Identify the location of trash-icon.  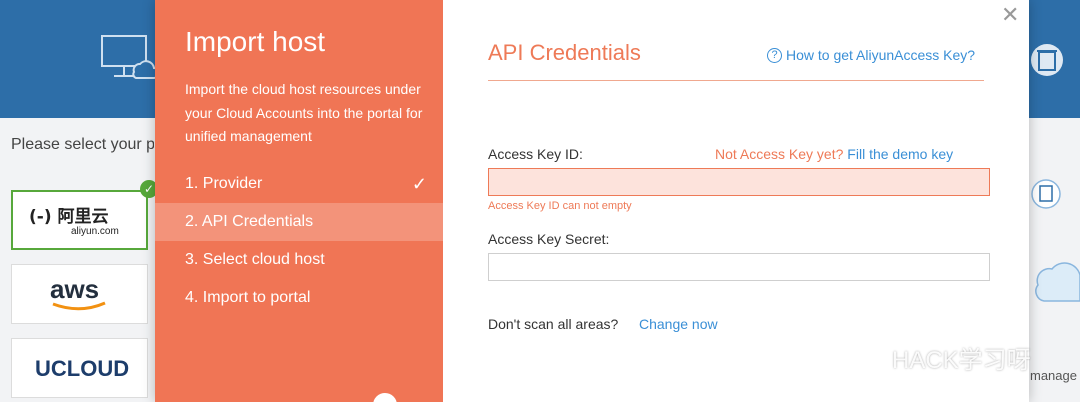
(1047, 60).